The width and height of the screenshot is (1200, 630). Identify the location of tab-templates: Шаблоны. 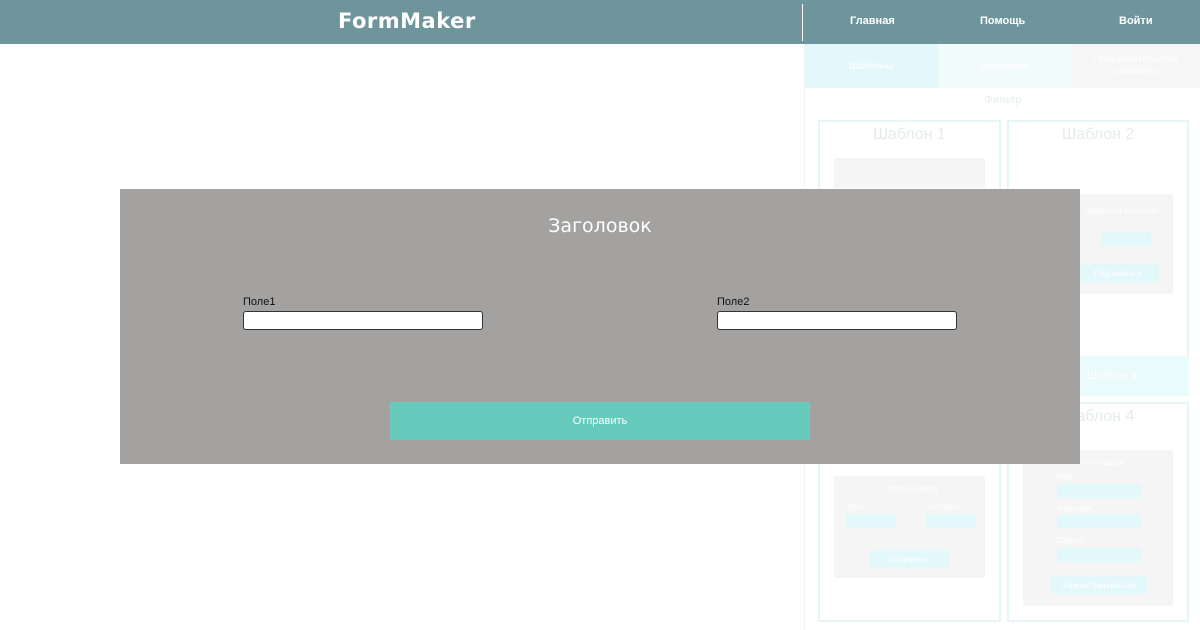
(871, 66).